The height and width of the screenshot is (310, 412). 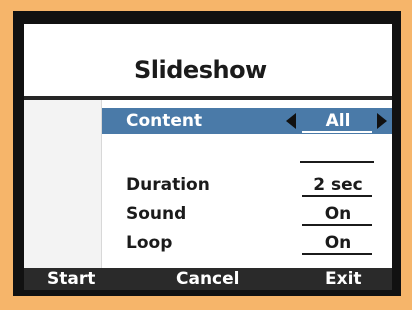 What do you see at coordinates (337, 254) in the screenshot?
I see `loop-value-underline` at bounding box center [337, 254].